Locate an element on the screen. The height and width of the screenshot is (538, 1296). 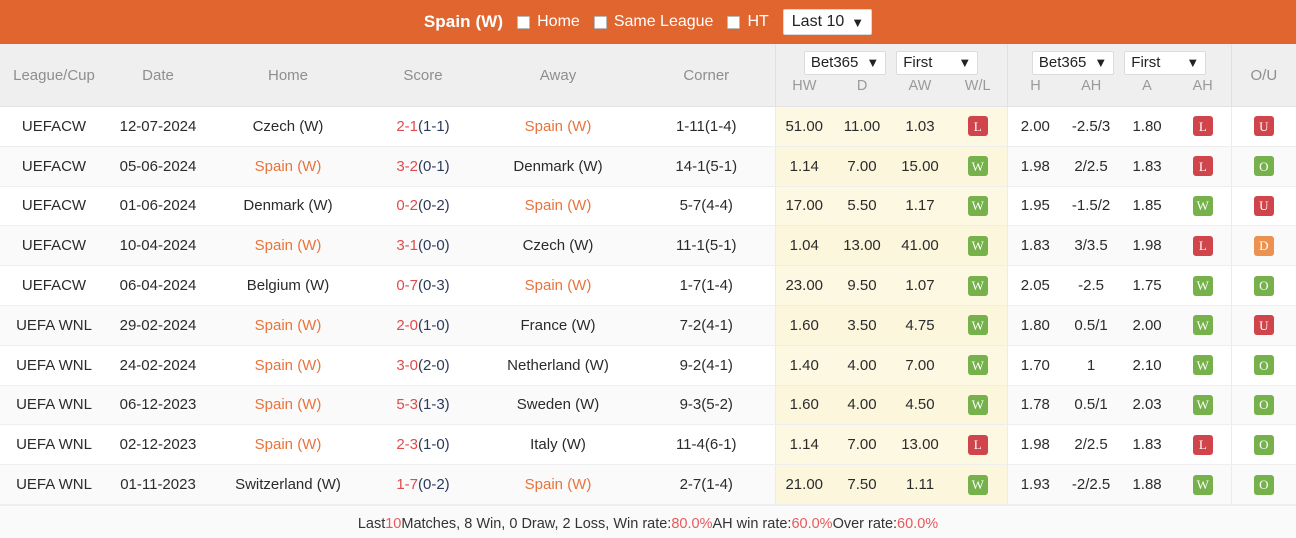
cell-result-wl: L is located at coordinates (978, 445).